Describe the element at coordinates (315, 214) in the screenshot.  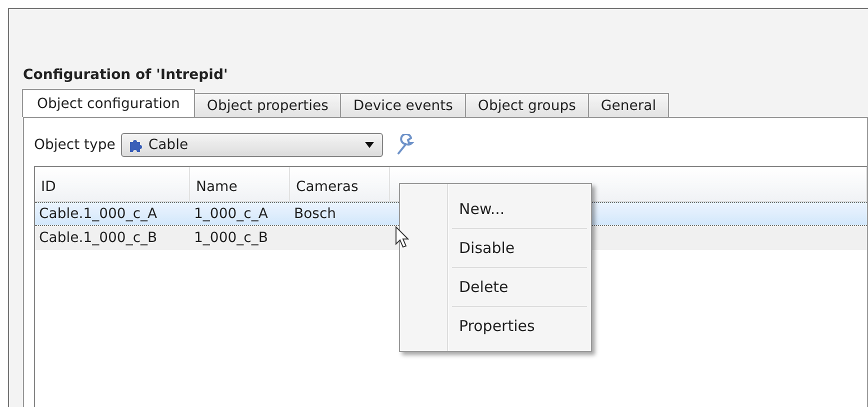
I see `table-cell-text: Bosch` at that location.